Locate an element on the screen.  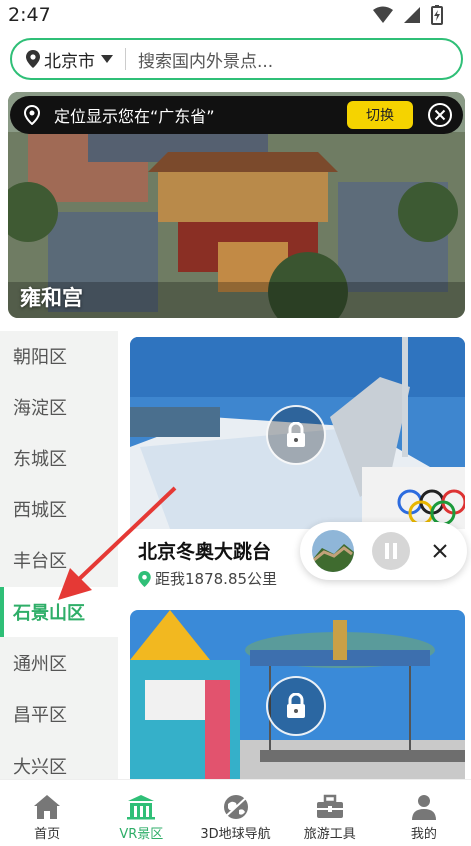
location-outline-icon is located at coordinates (32, 115).